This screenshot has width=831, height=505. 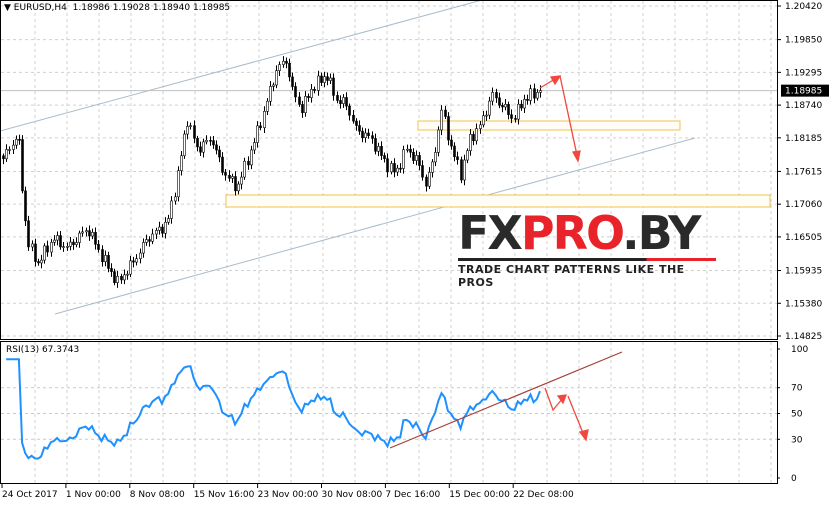 What do you see at coordinates (572, 233) in the screenshot?
I see `logo-part2: PRO` at bounding box center [572, 233].